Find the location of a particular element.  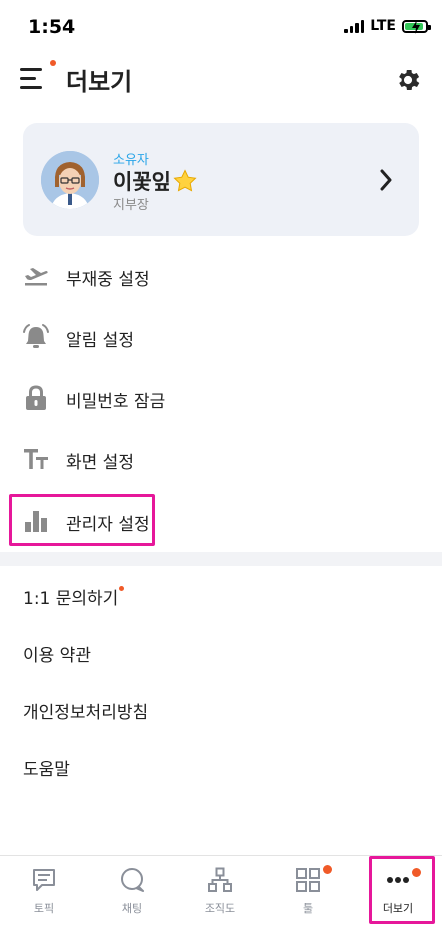

bottom-nav: 토픽 채팅 조직도 툴 더보기 is located at coordinates (221, 894).